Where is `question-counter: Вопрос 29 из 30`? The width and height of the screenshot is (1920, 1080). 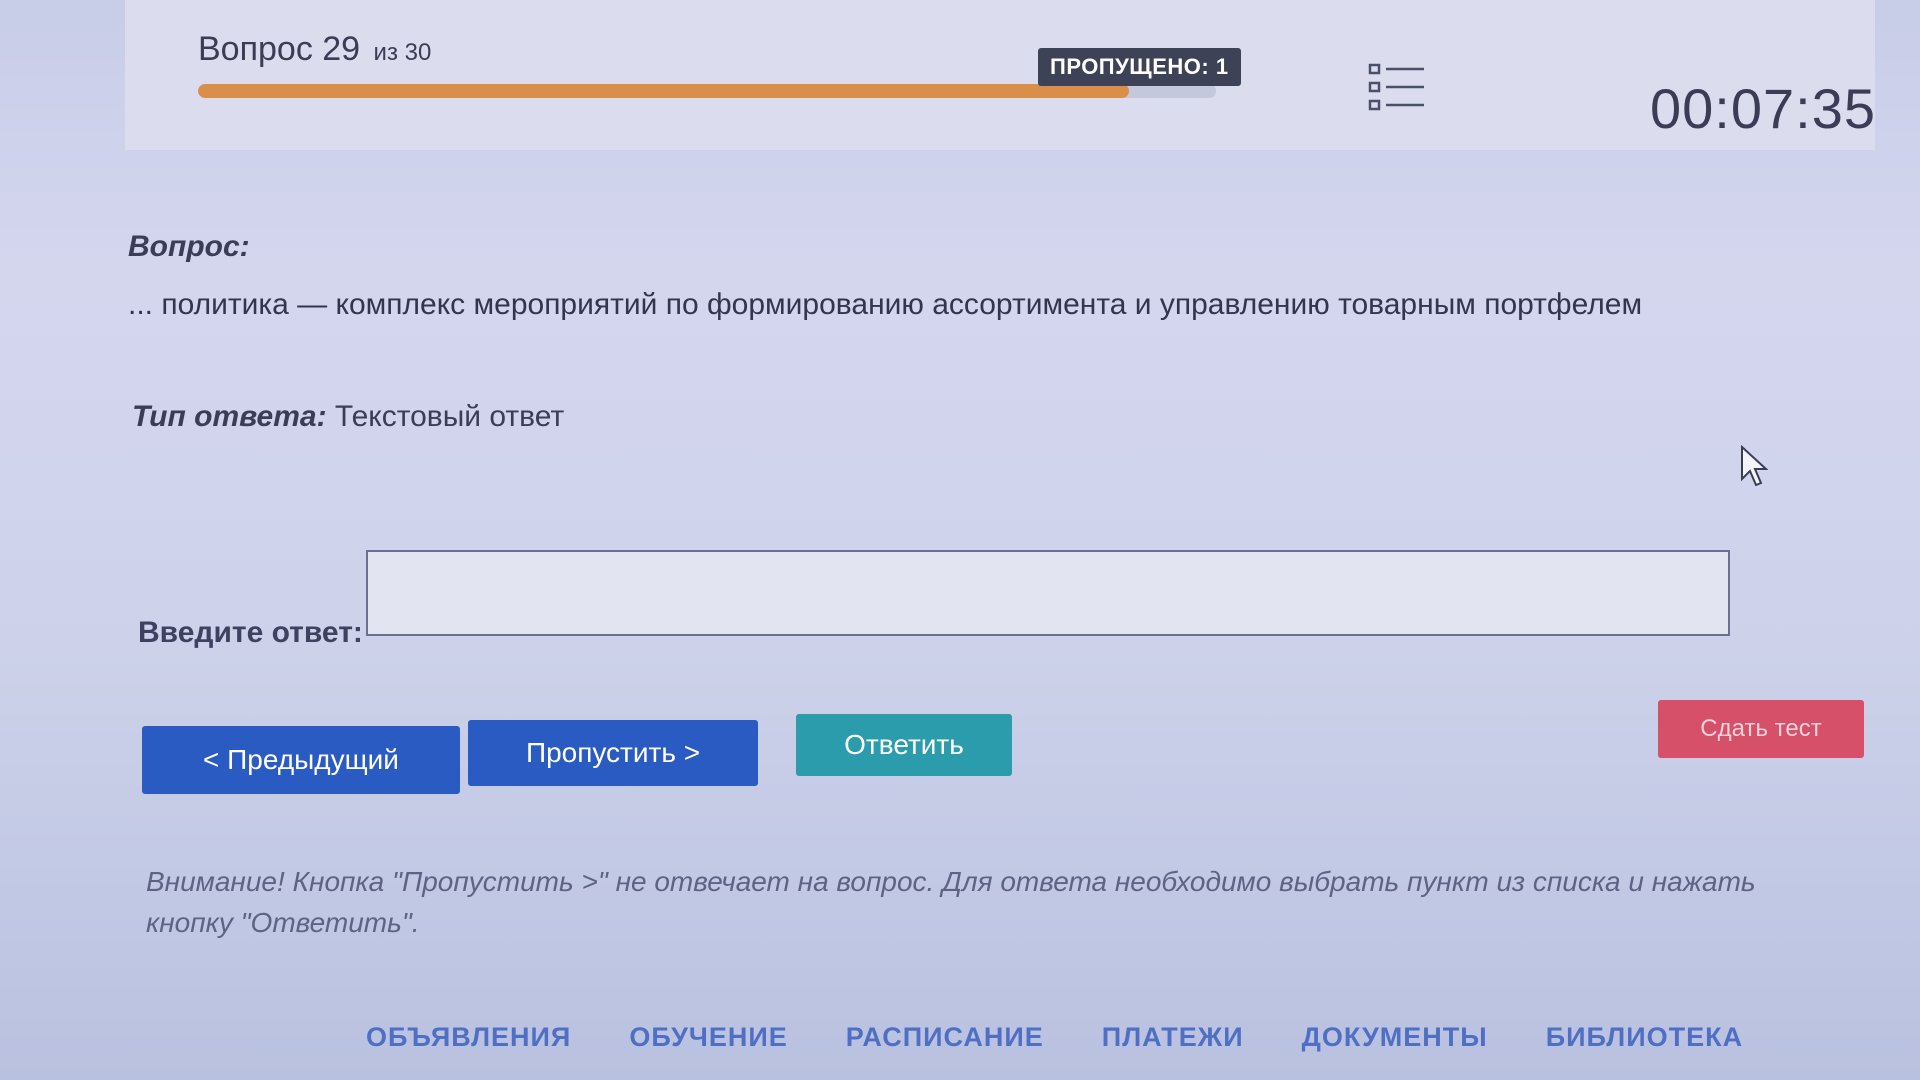 question-counter: Вопрос 29 из 30 is located at coordinates (314, 49).